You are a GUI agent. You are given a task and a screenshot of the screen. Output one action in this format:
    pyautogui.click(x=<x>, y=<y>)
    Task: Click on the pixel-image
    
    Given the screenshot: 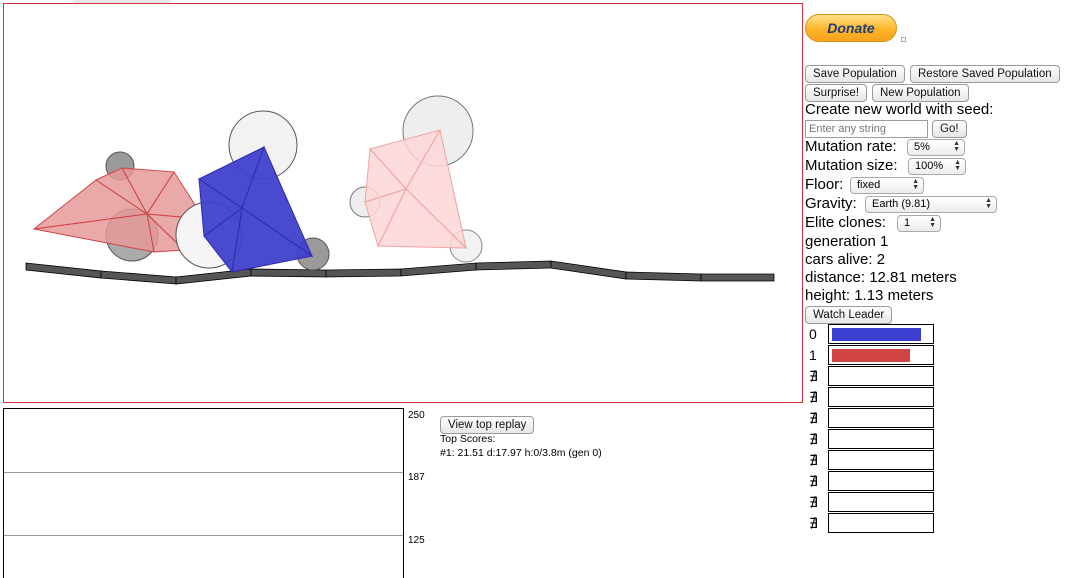 What is the action you would take?
    pyautogui.click(x=903, y=39)
    